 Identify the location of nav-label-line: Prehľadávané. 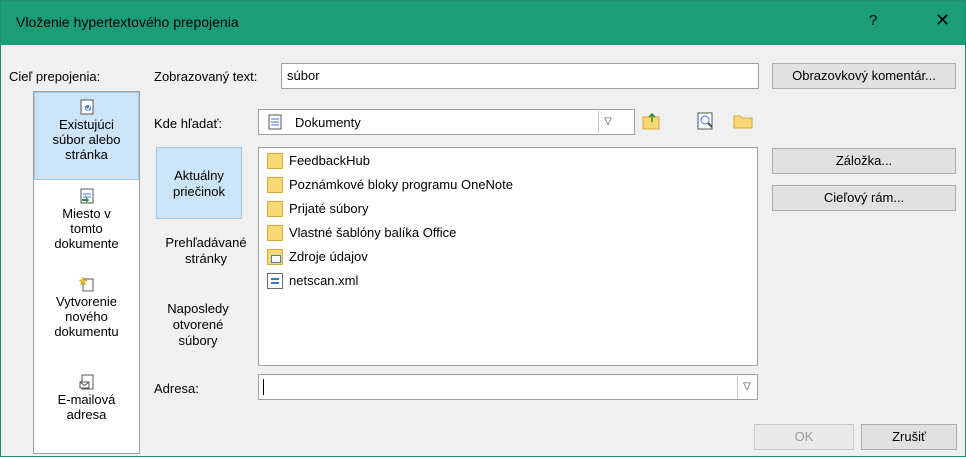
(206, 242).